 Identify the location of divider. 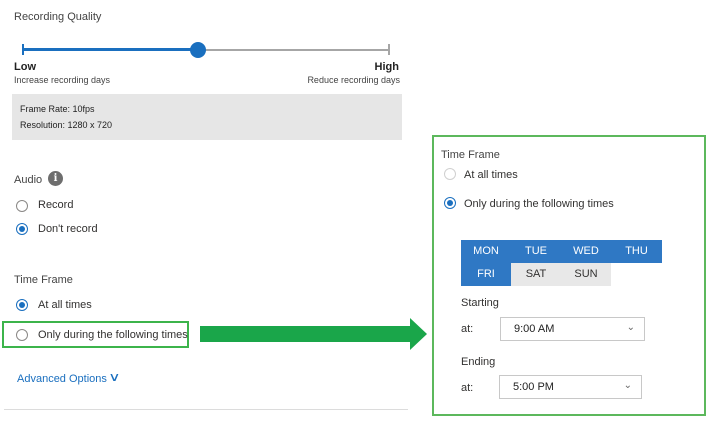
(206, 409).